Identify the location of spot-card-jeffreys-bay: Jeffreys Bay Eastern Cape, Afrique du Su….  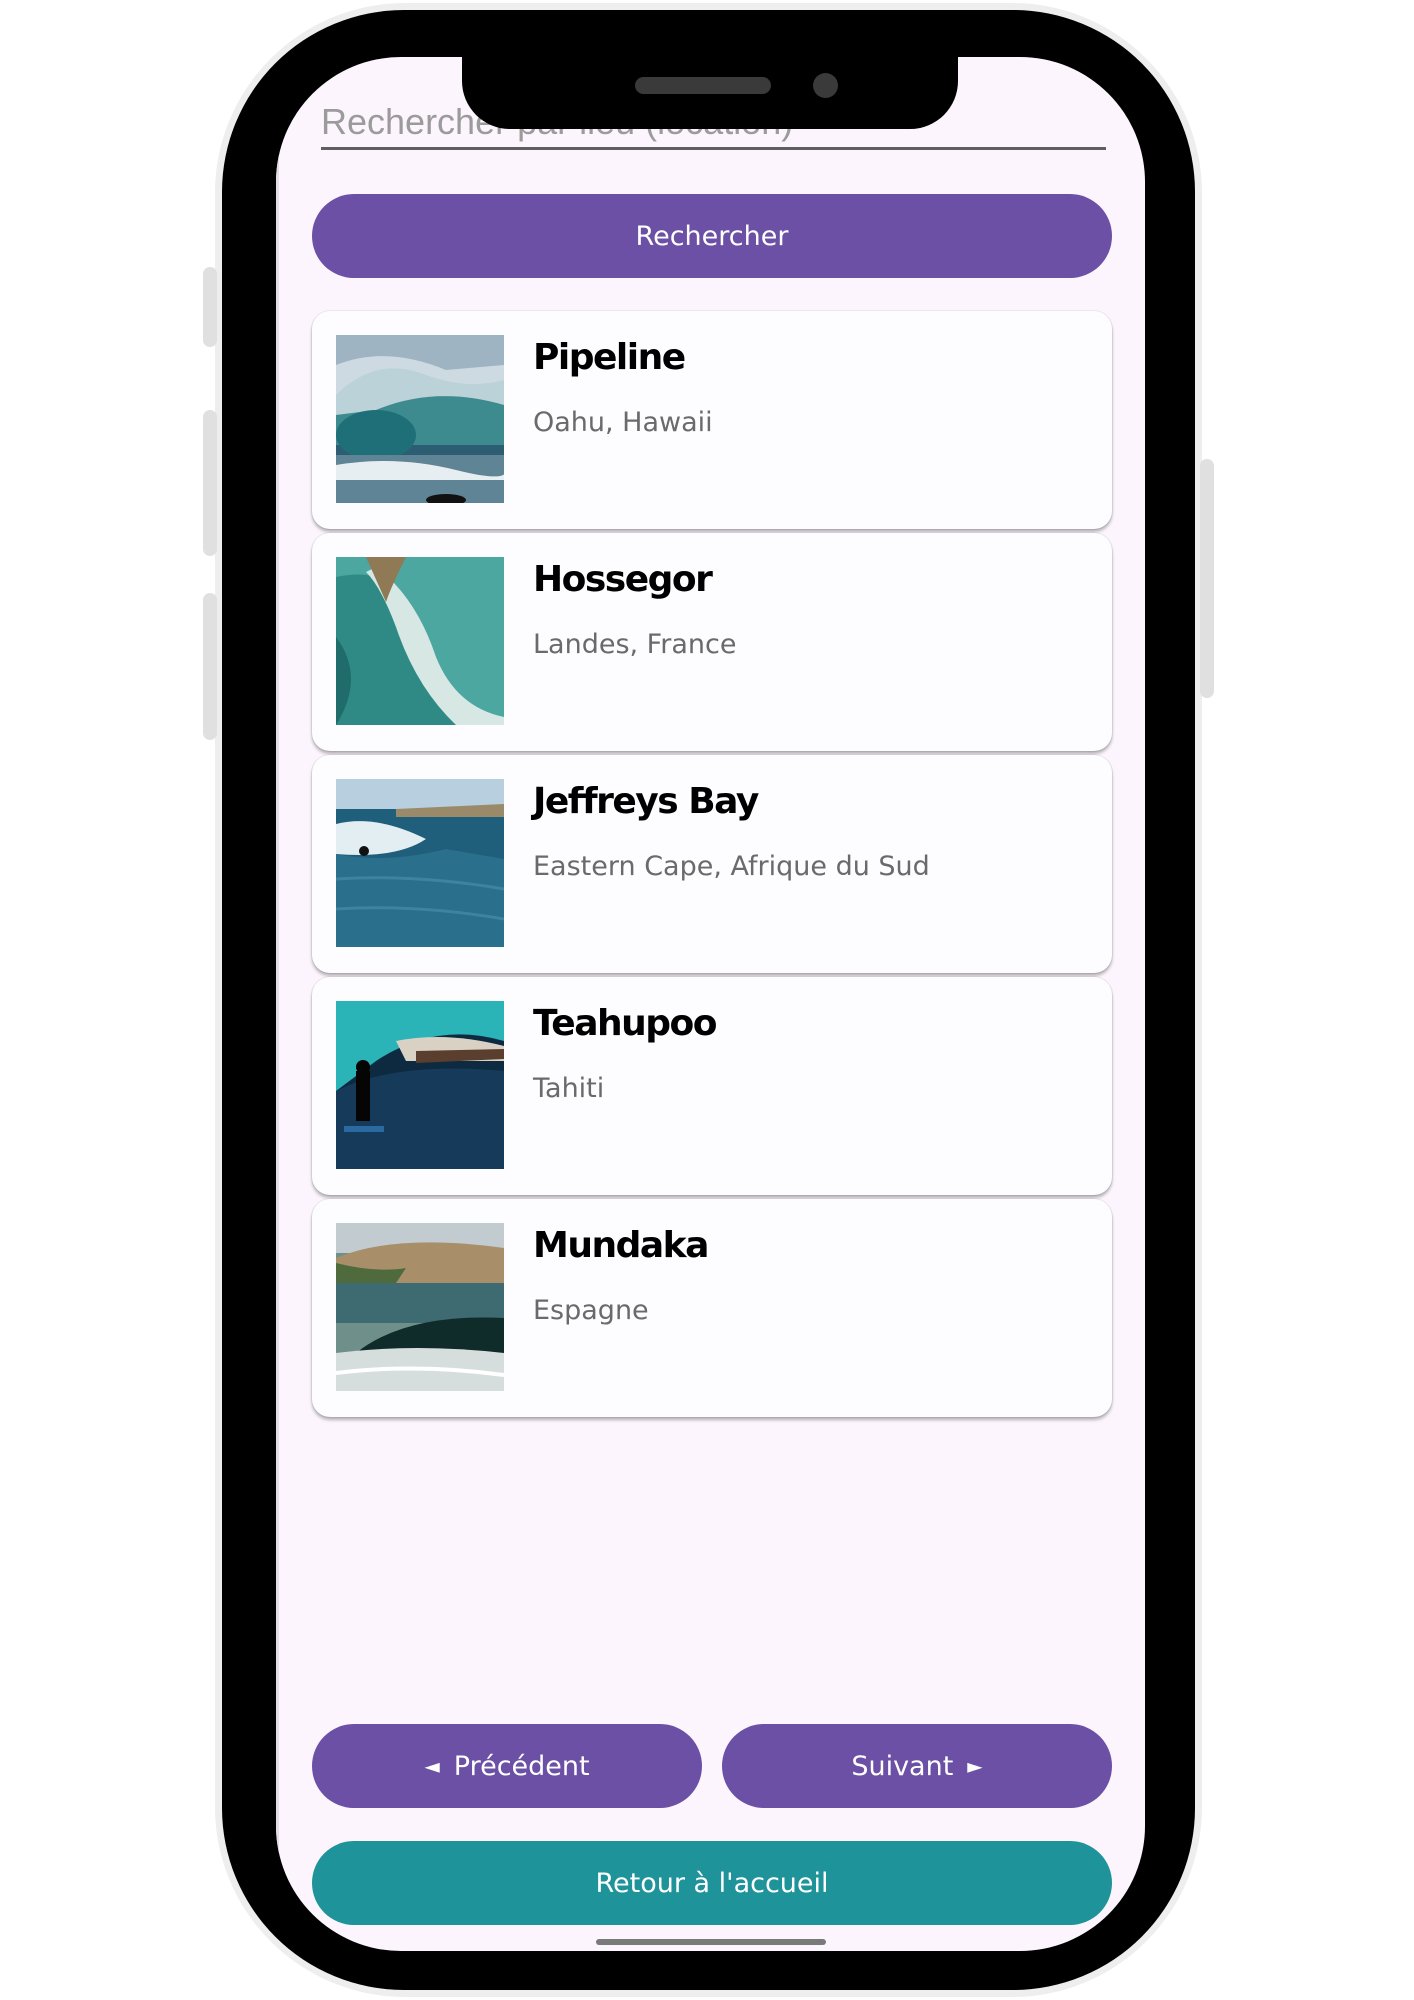
(712, 864).